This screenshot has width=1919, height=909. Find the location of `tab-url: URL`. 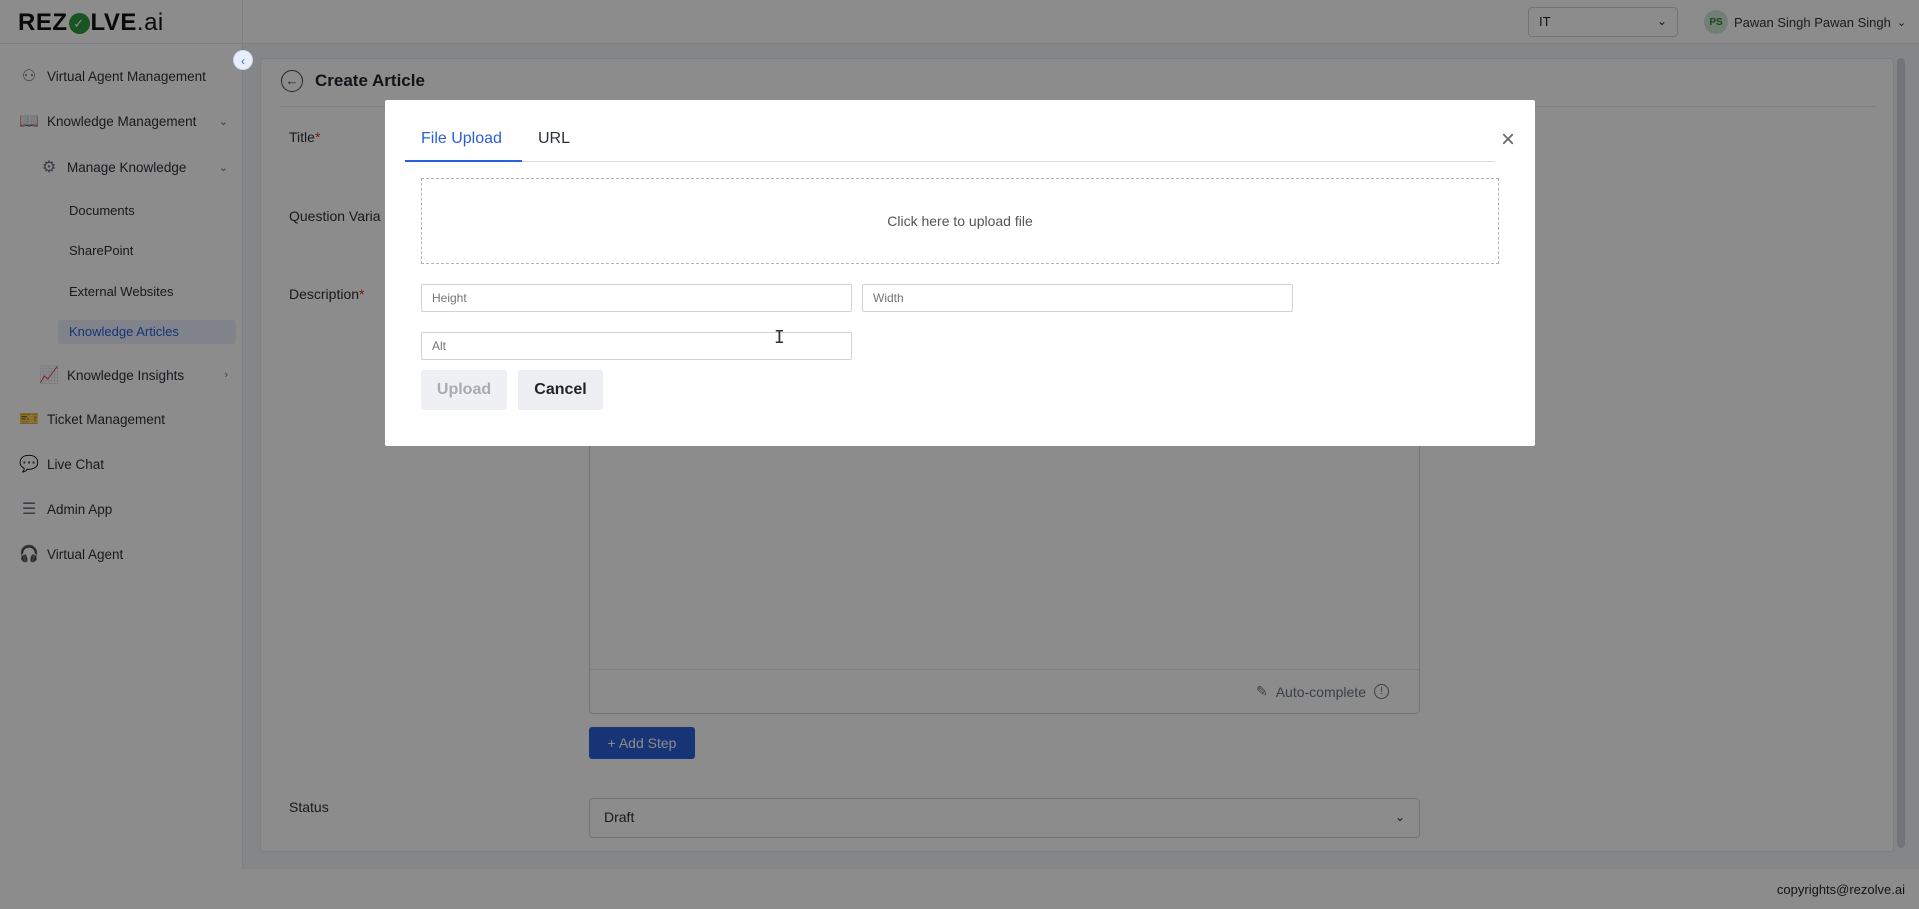

tab-url: URL is located at coordinates (554, 139).